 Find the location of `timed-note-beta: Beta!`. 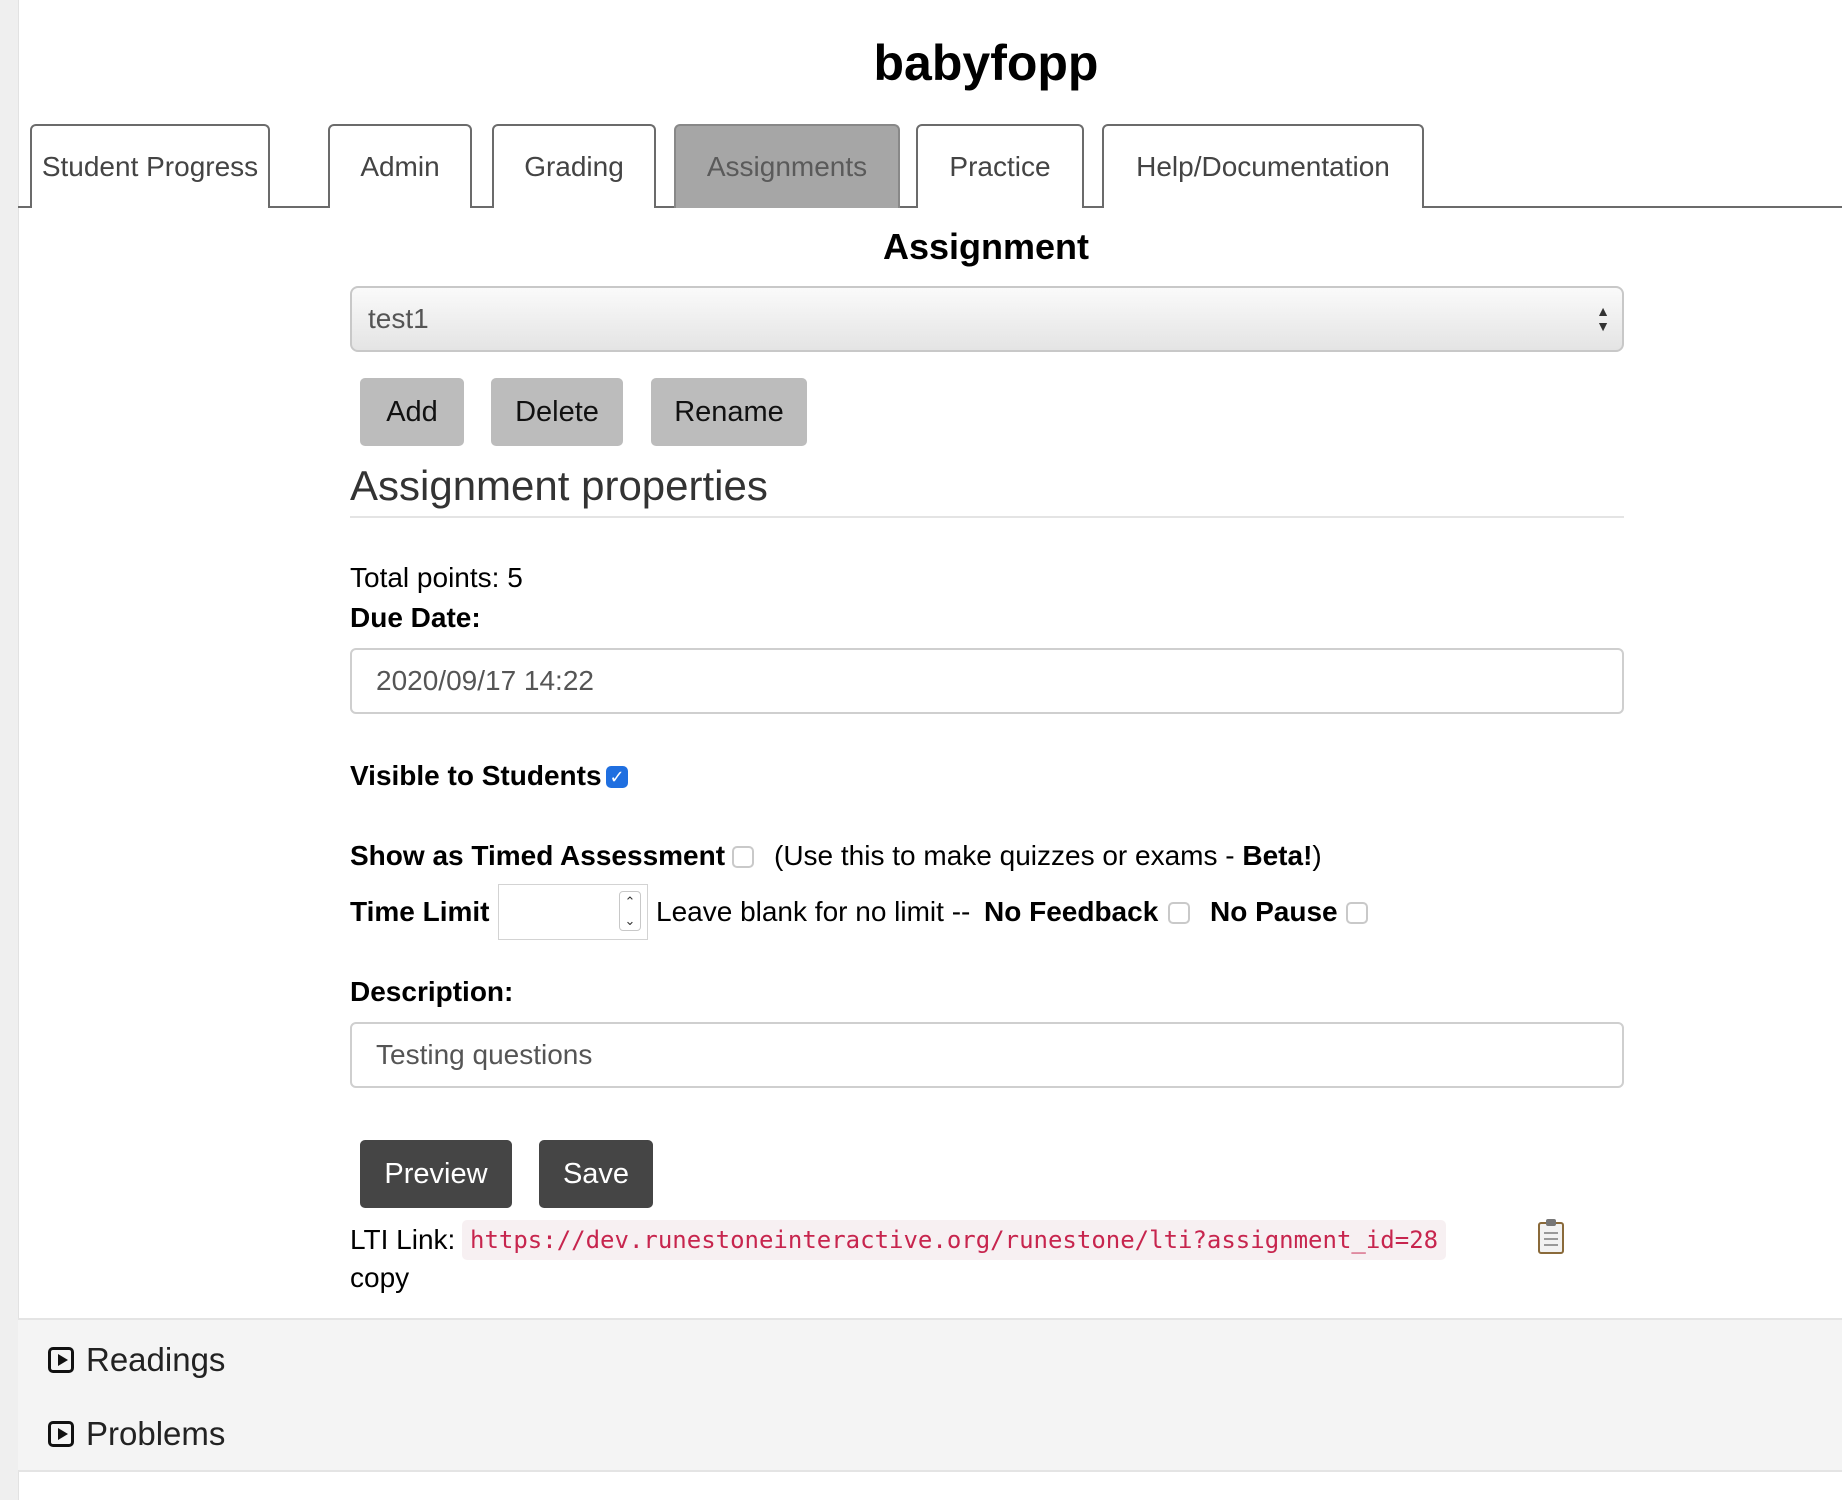

timed-note-beta: Beta! is located at coordinates (1277, 855).